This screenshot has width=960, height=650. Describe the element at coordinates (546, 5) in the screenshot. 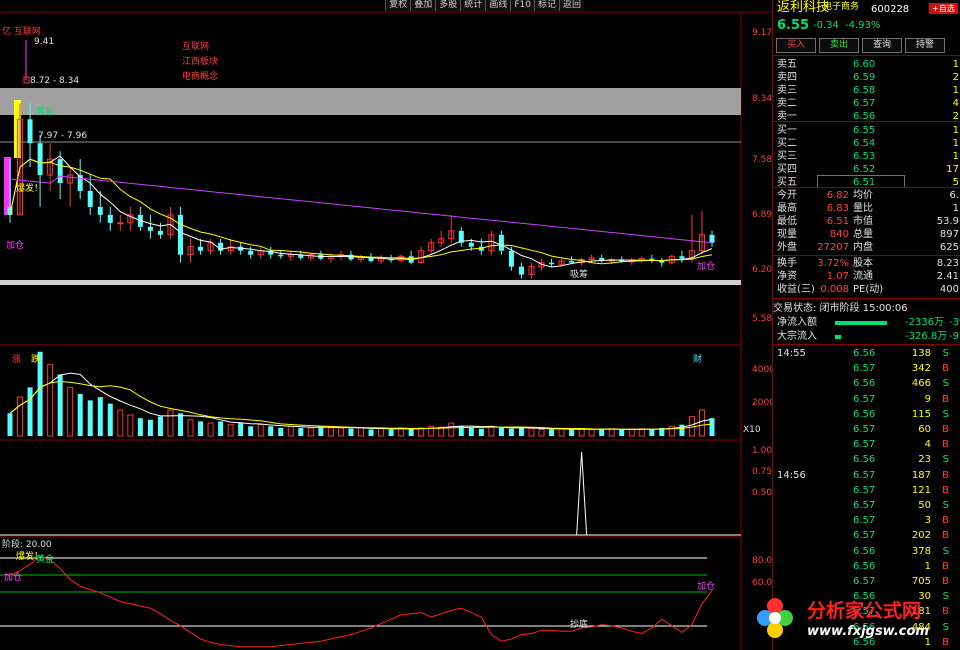

I see `toolbar-button: 标记` at that location.